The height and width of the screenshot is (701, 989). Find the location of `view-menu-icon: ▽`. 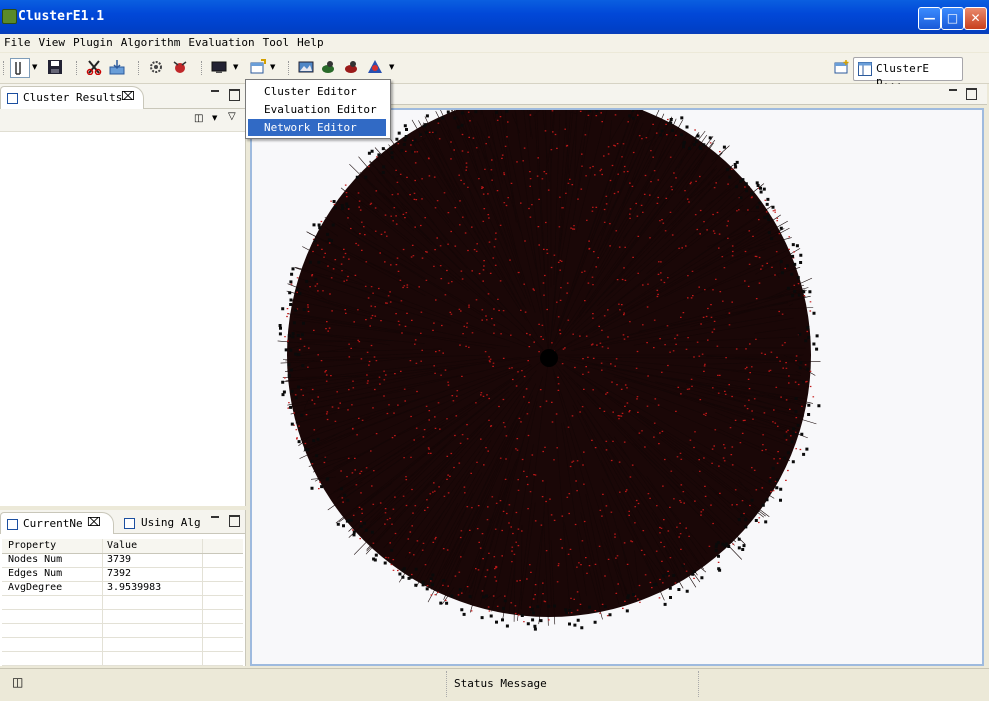

view-menu-icon: ▽ is located at coordinates (232, 116).